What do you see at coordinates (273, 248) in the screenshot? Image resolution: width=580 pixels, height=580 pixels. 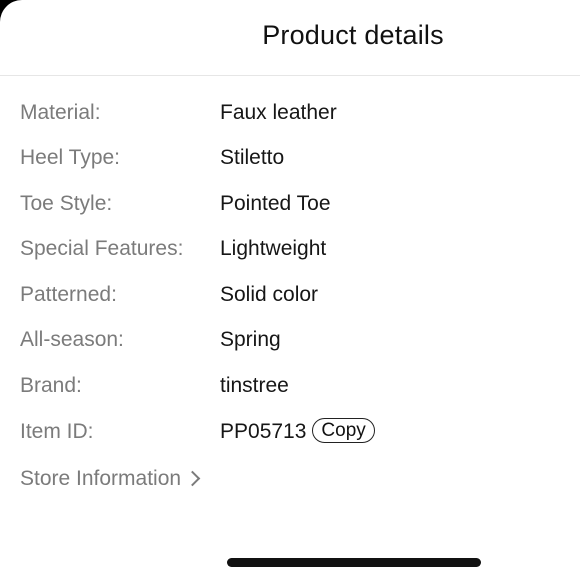 I see `detail-value: Lightweight` at bounding box center [273, 248].